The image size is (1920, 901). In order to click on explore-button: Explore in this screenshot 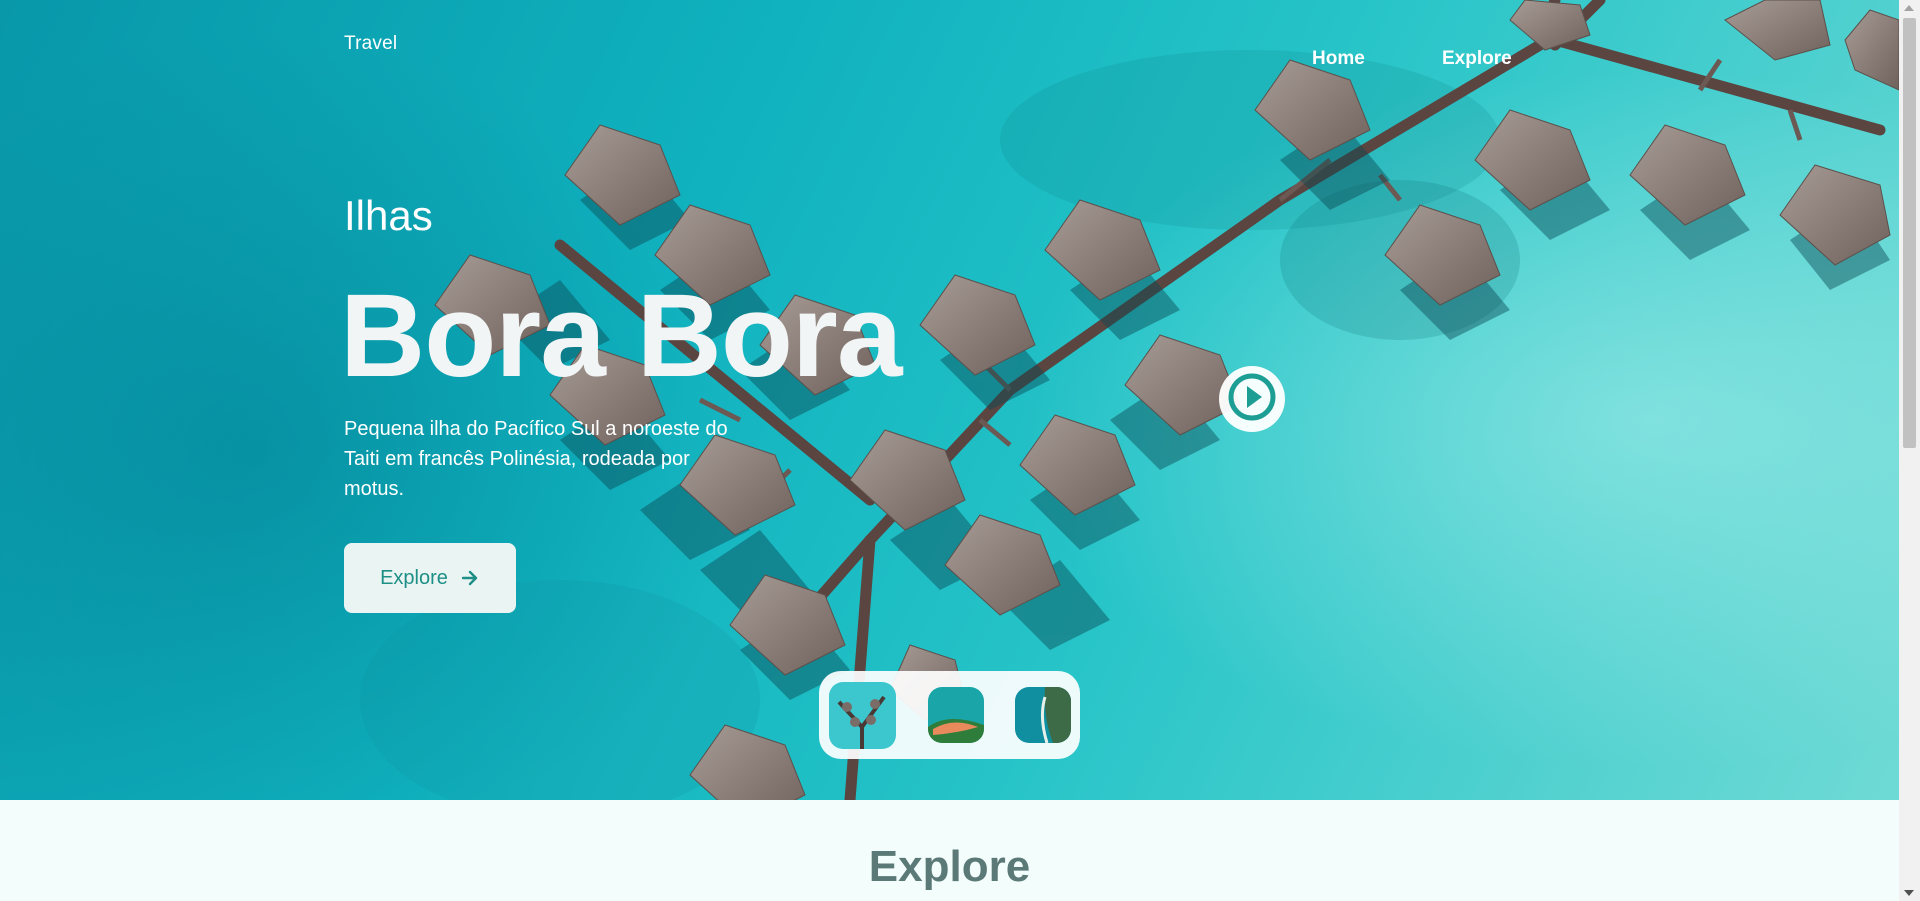, I will do `click(430, 578)`.